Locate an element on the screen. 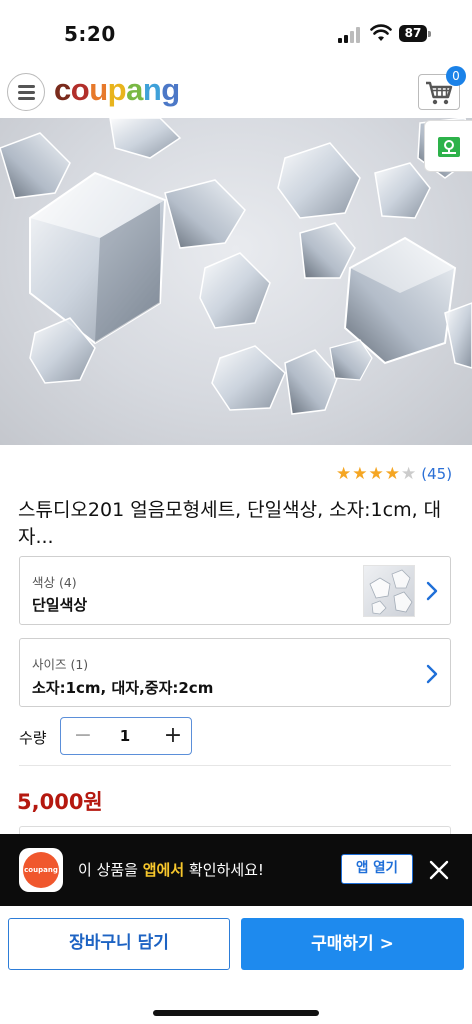 The width and height of the screenshot is (472, 1024). color-option-value: 단일색상 is located at coordinates (60, 605).